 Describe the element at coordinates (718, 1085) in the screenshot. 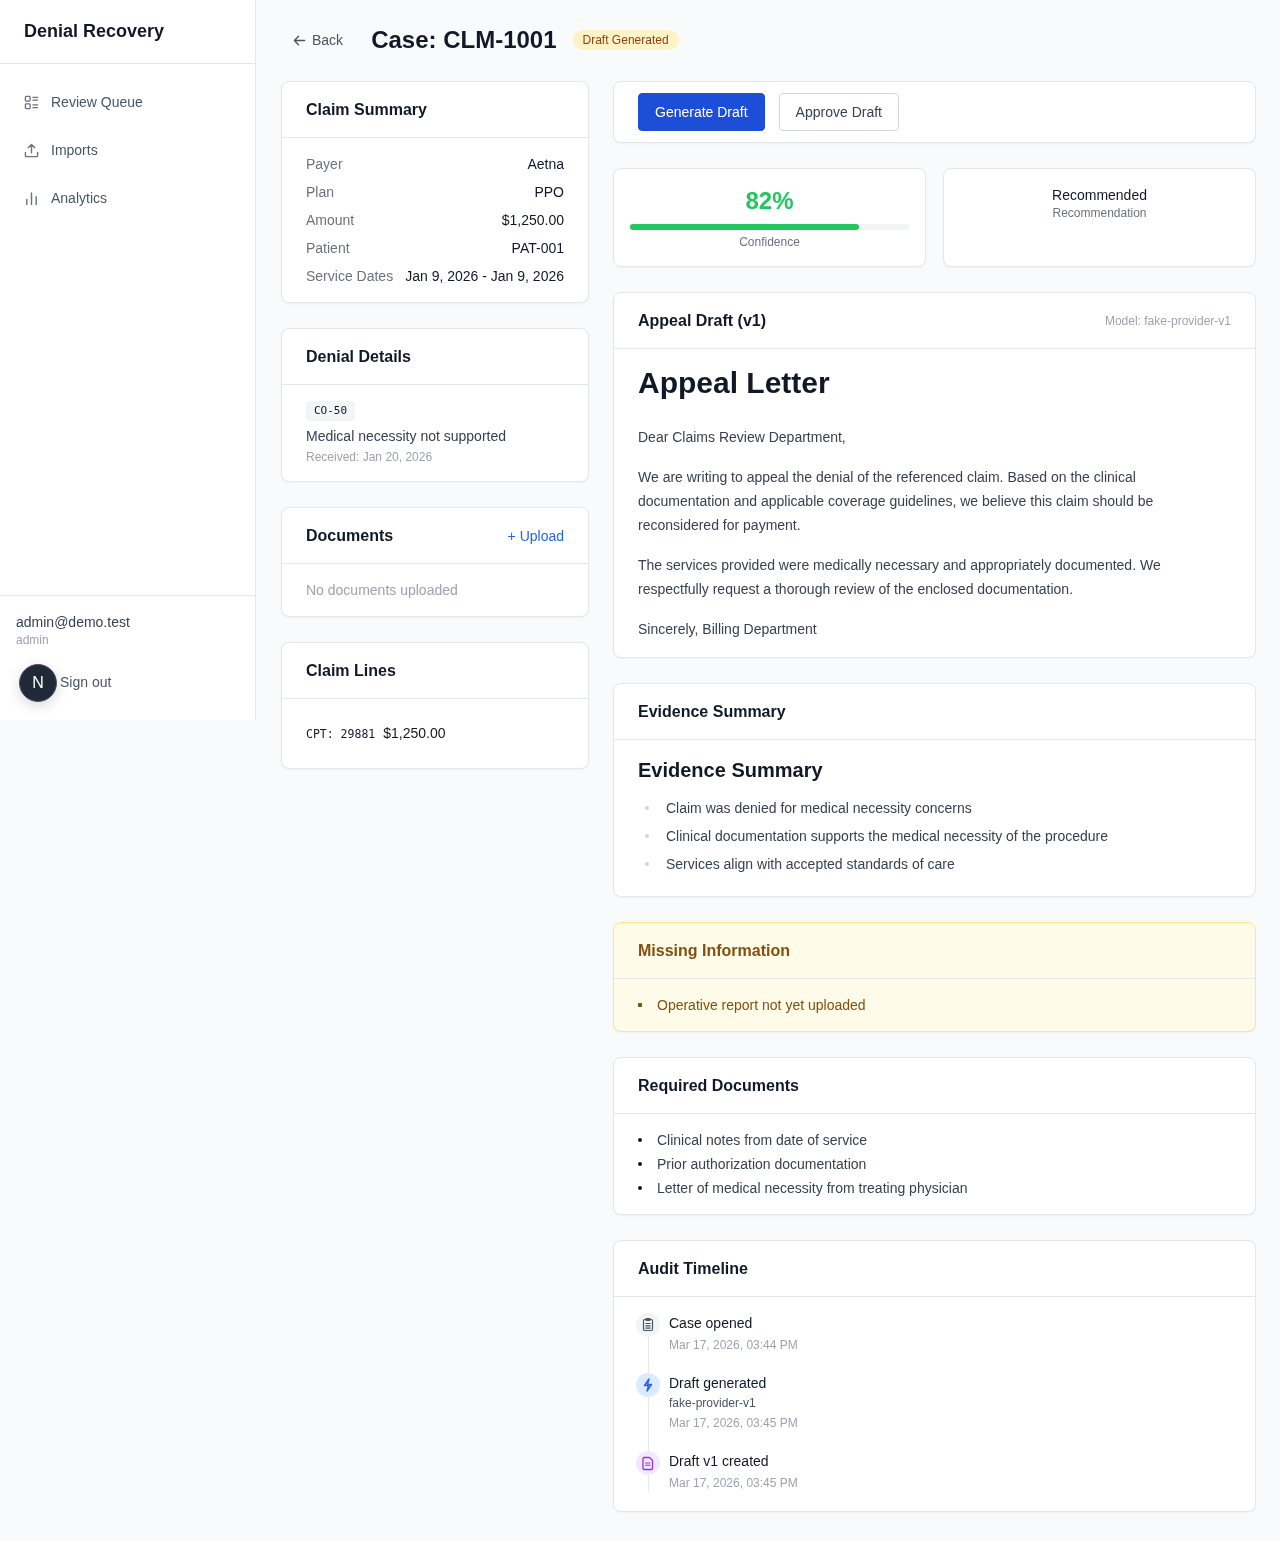

I see `card-title: Required Documents` at that location.